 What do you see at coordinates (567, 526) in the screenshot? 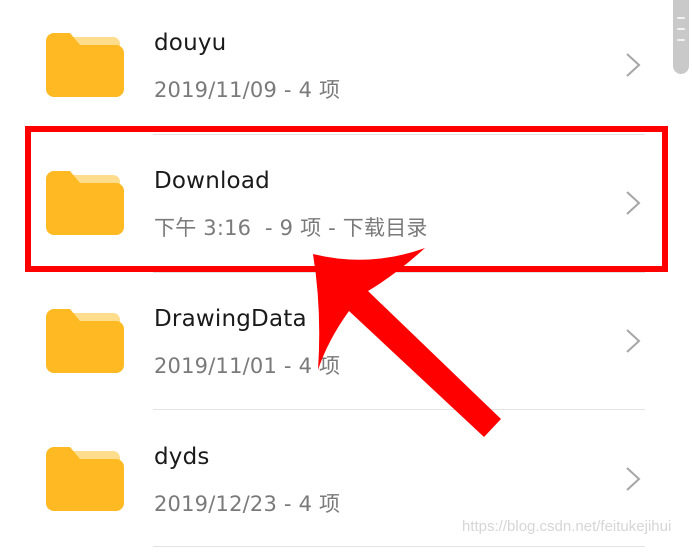
I see `watermark-text: https://blog.csdn.net/feitukejihui` at bounding box center [567, 526].